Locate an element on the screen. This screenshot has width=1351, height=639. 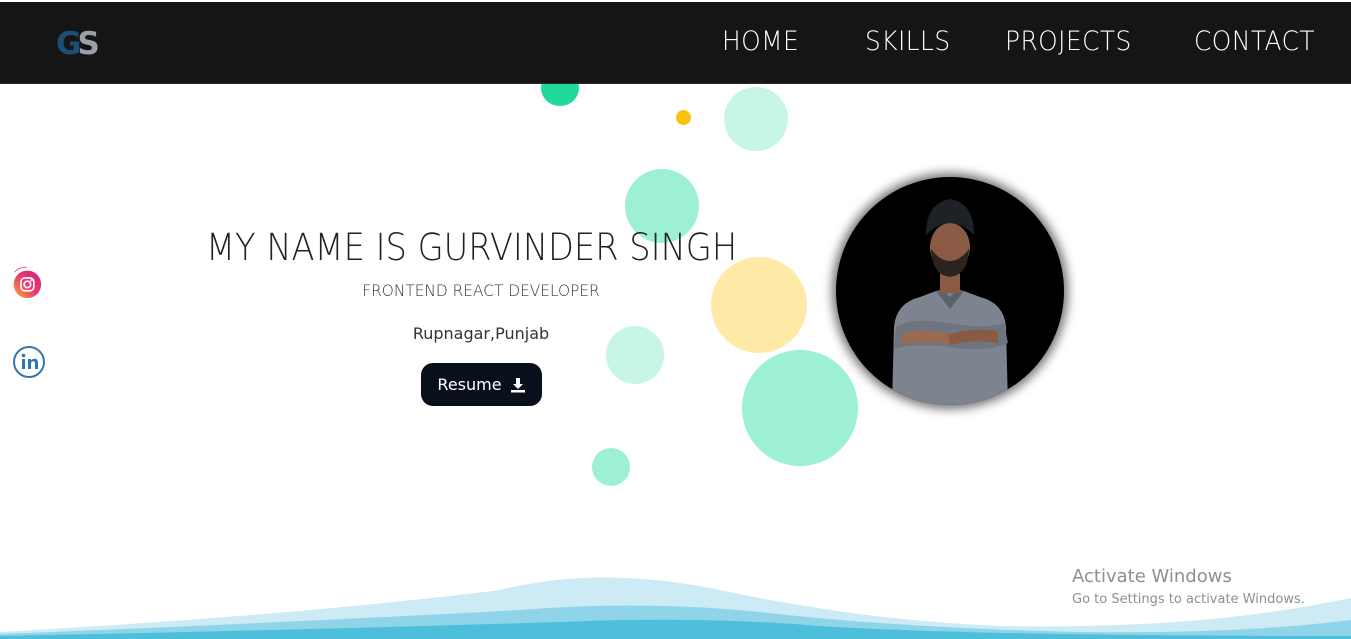
nav-projects: PROJECTS is located at coordinates (1068, 42).